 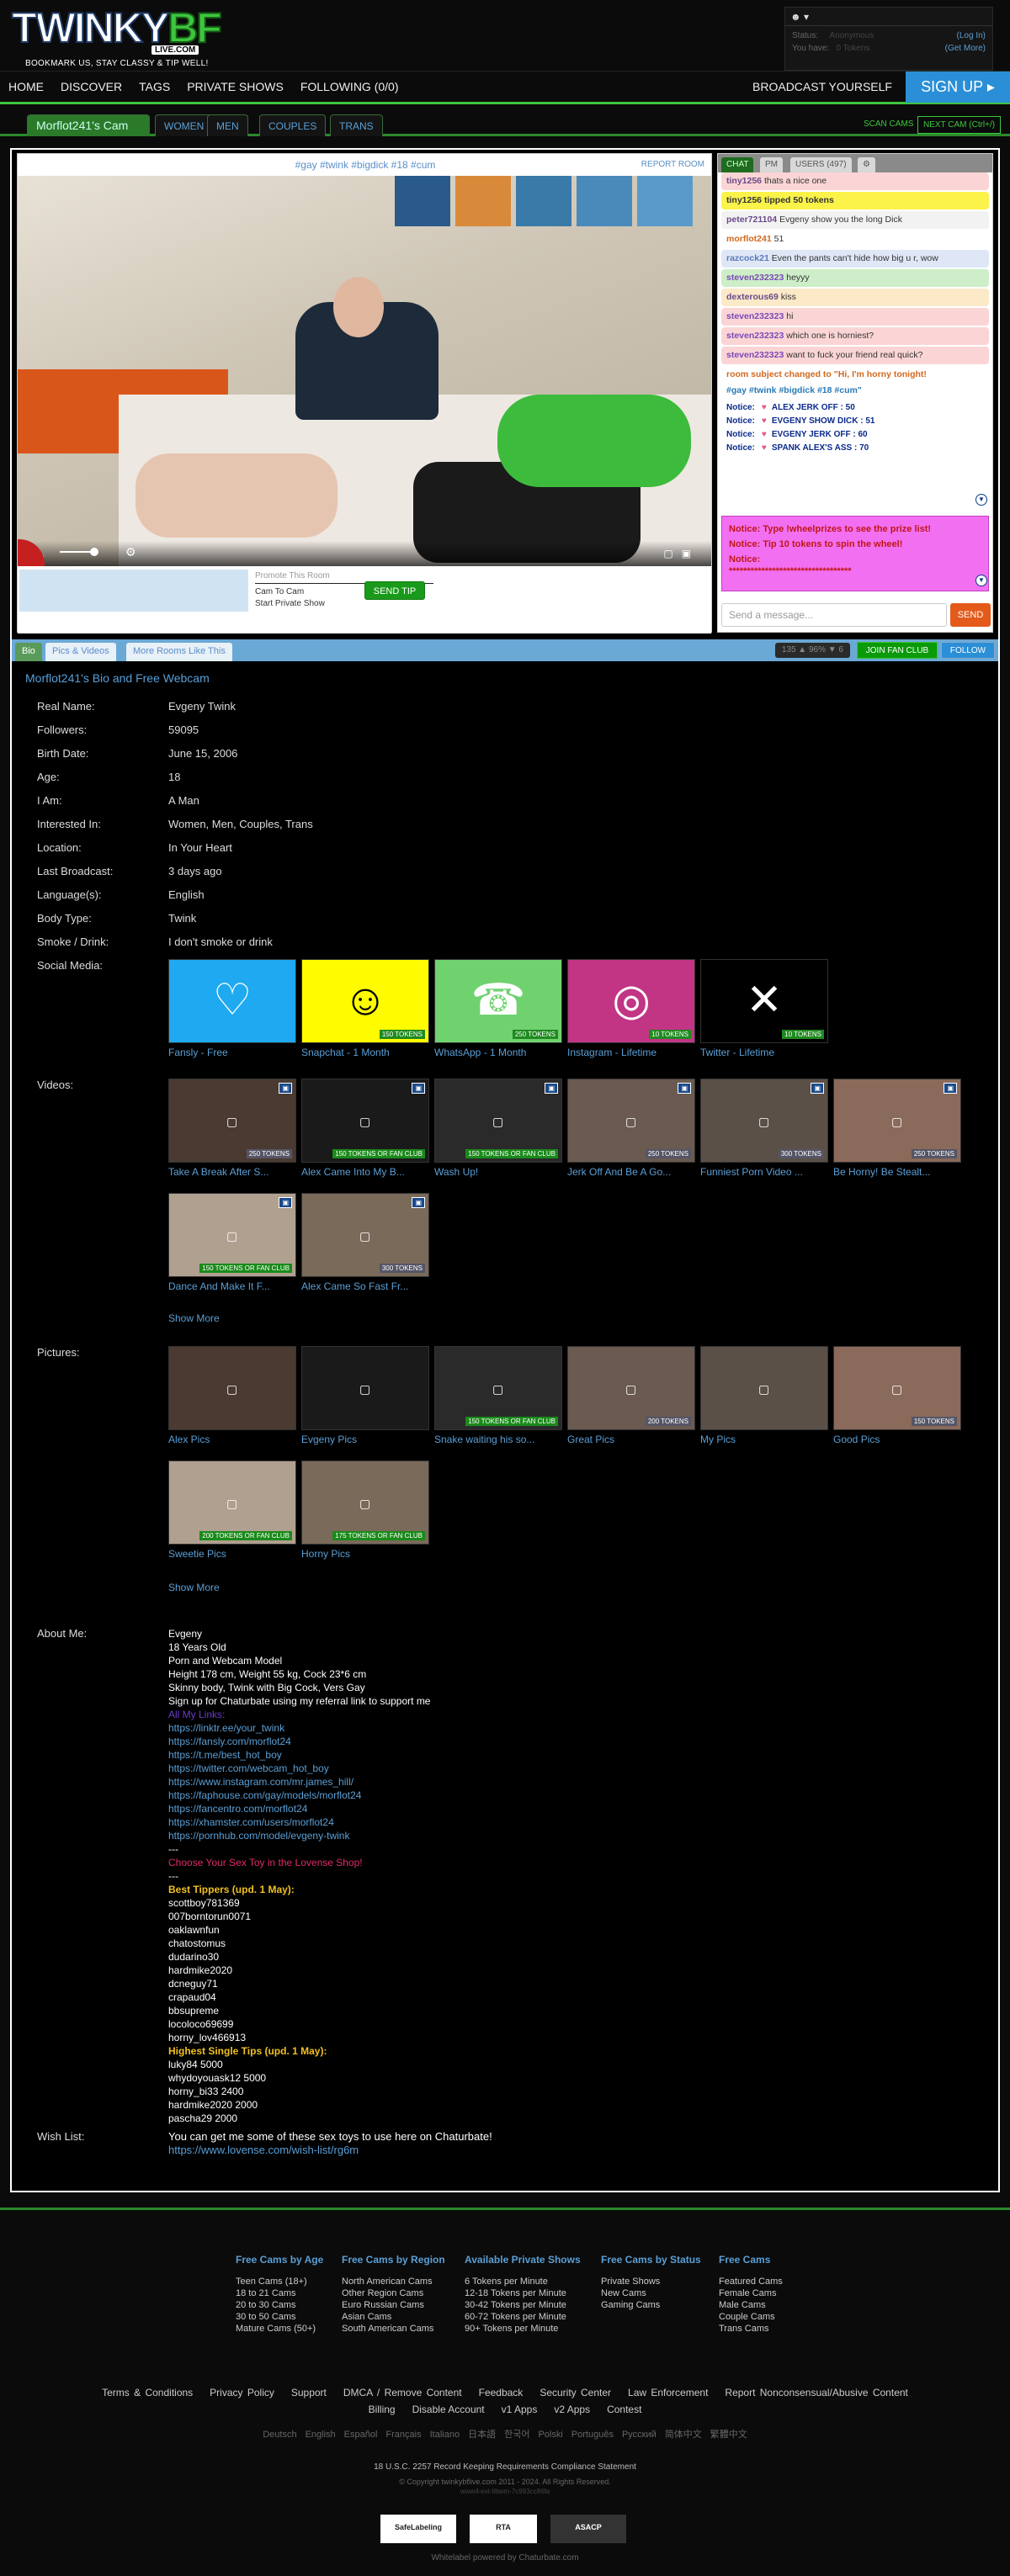 What do you see at coordinates (749, 239) in the screenshot?
I see `chat-username: morflot241` at bounding box center [749, 239].